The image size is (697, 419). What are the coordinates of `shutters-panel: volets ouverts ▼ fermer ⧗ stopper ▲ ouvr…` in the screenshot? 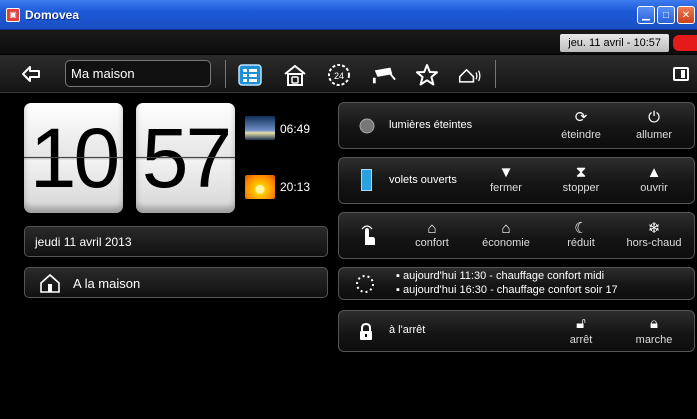 It's located at (516, 180).